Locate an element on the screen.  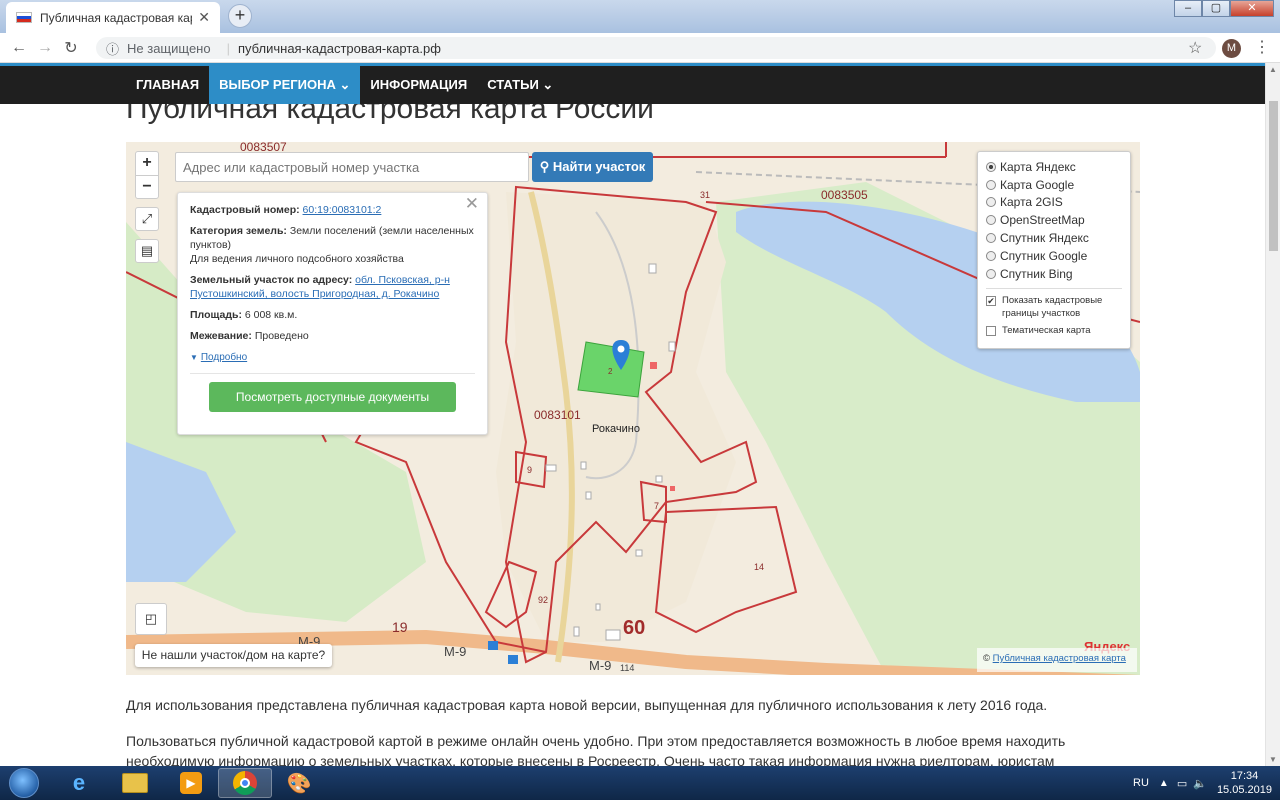
checkbox-icon is located at coordinates (991, 330).